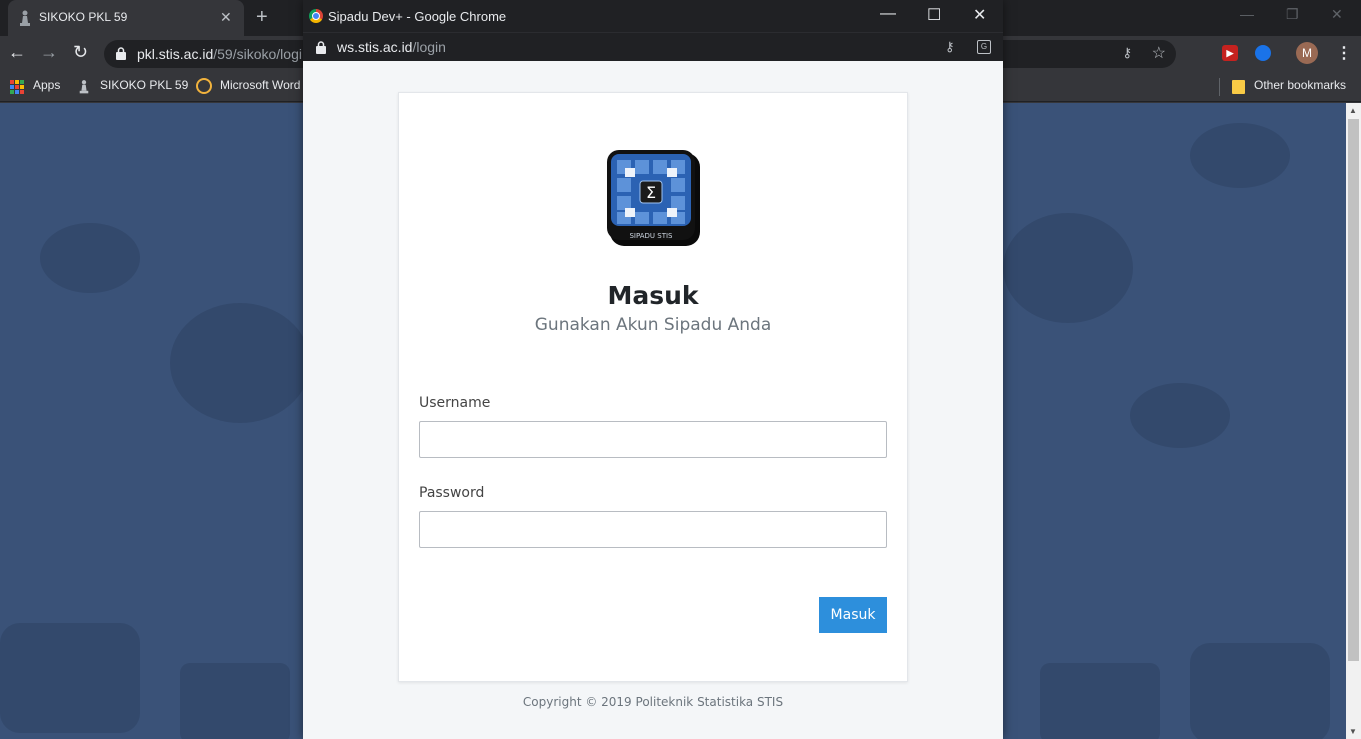  What do you see at coordinates (653, 325) in the screenshot?
I see `page-subtitle: Gunakan Akun Sipadu Anda` at bounding box center [653, 325].